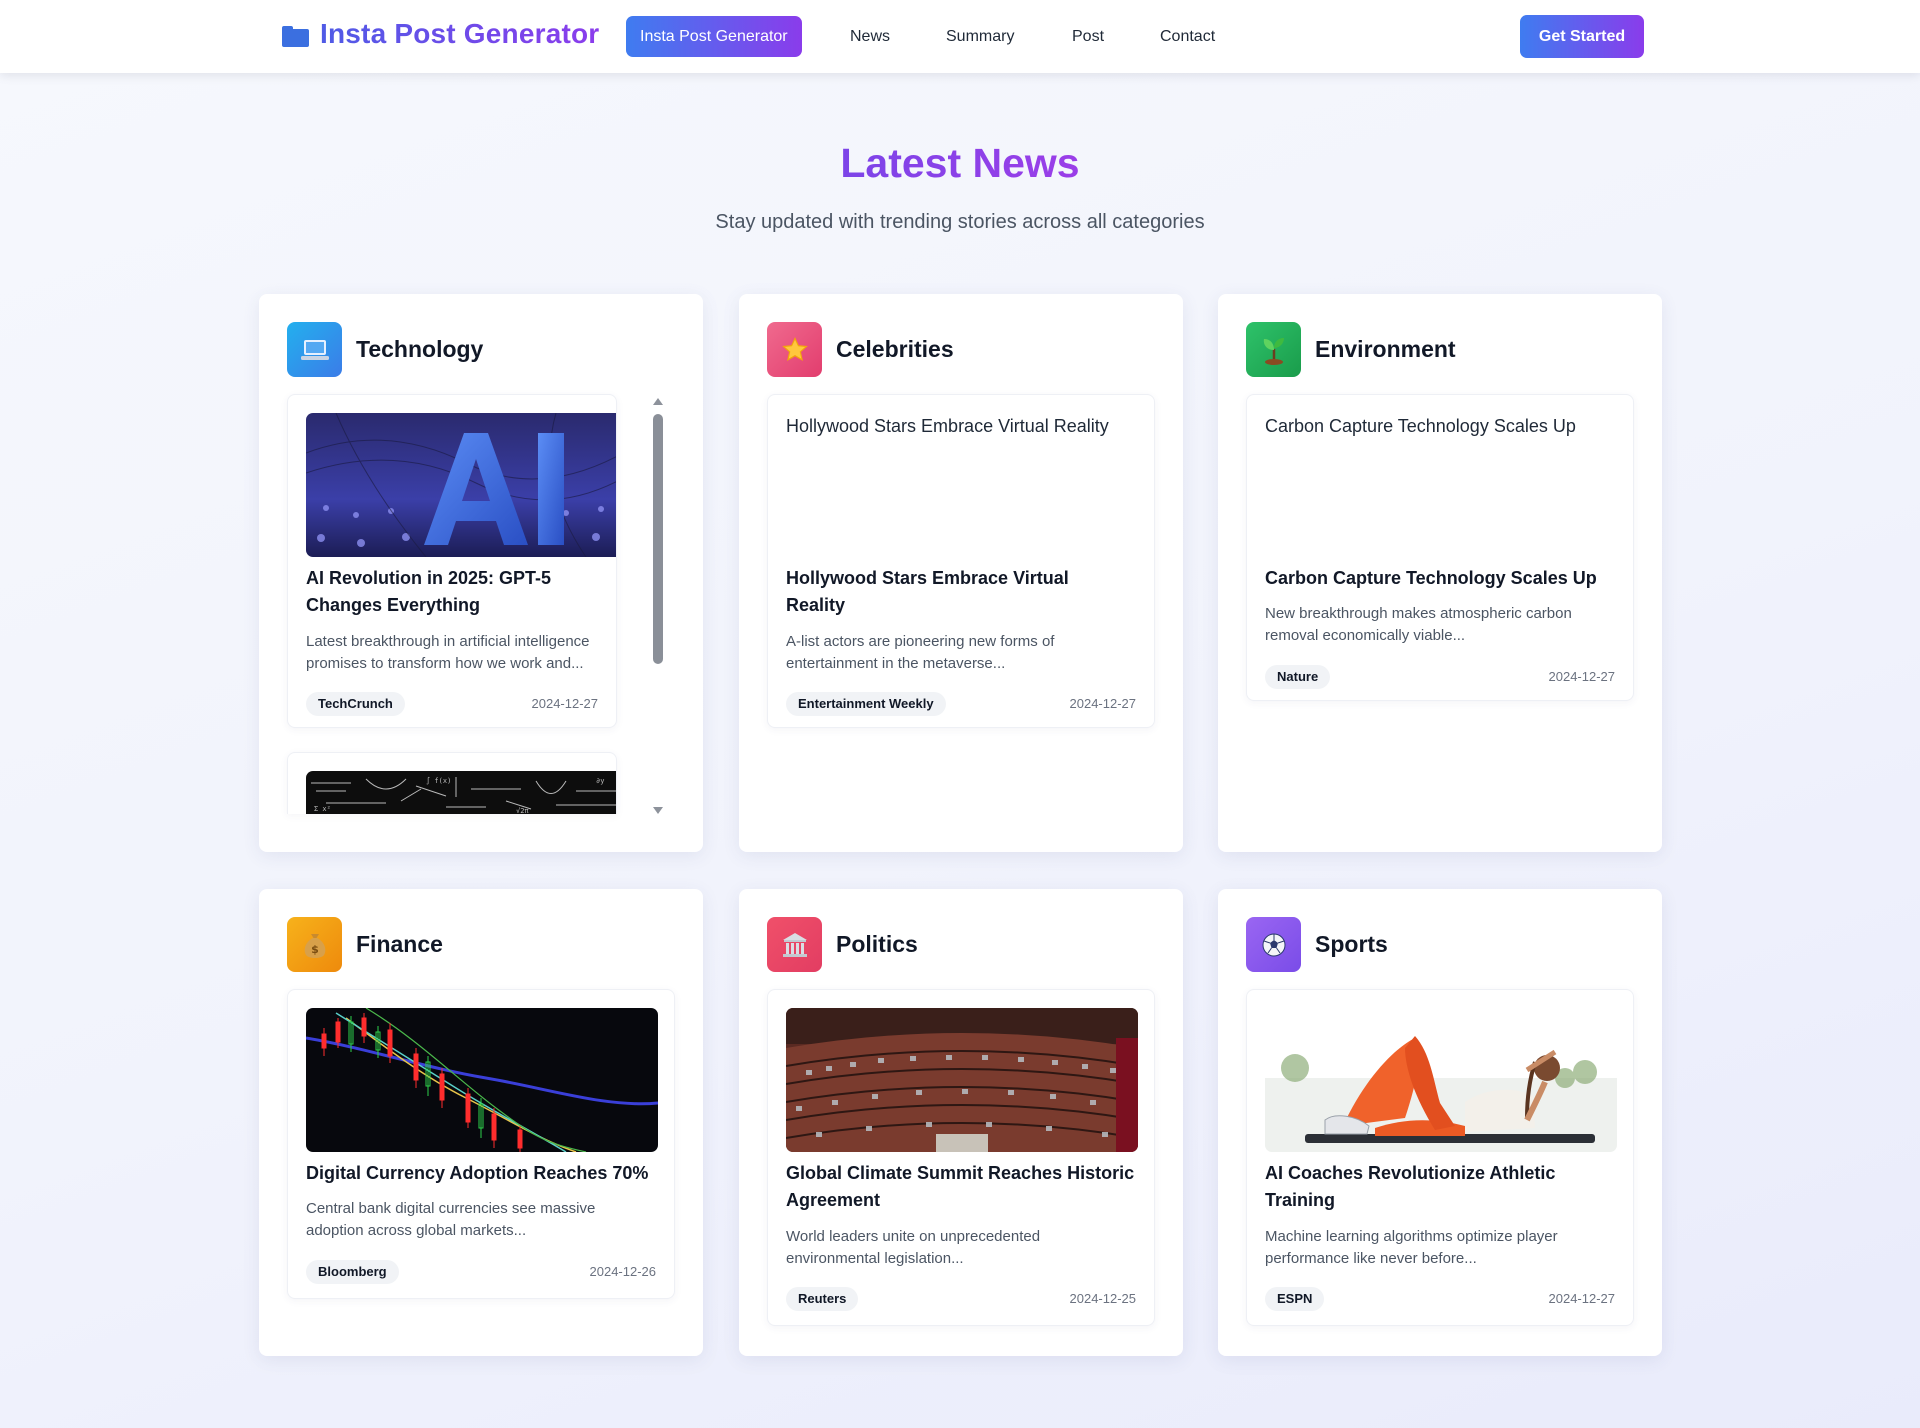 The width and height of the screenshot is (1920, 1428). I want to click on scroll-down-arrow-icon, so click(658, 810).